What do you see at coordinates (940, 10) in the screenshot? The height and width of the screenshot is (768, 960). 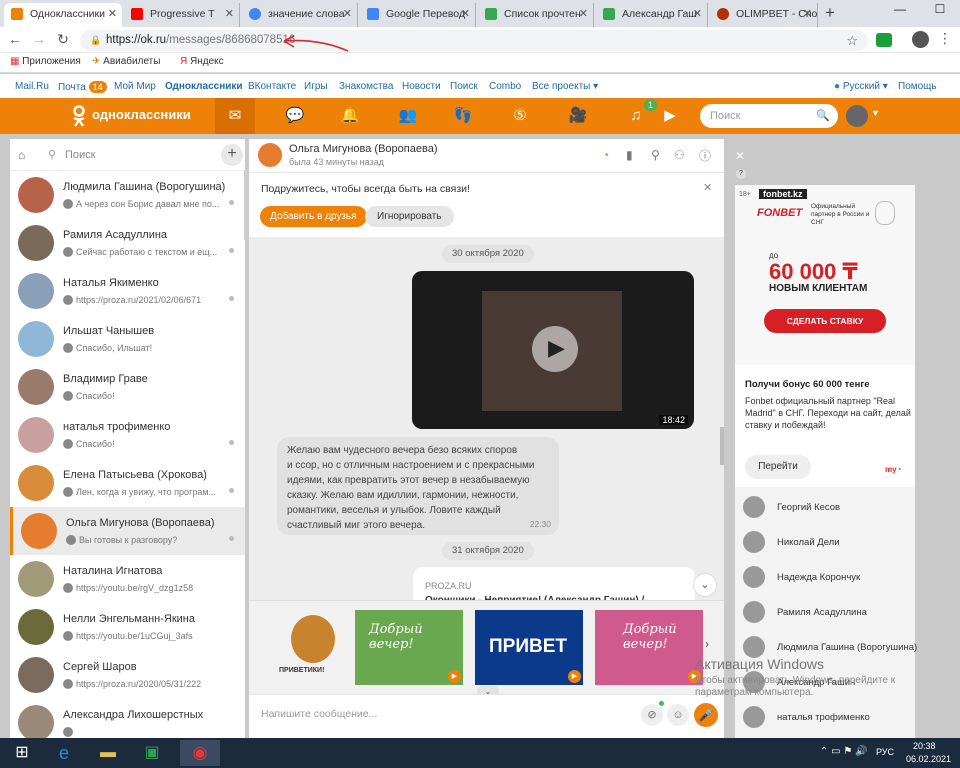 I see `maximize-window-button: ☐` at bounding box center [940, 10].